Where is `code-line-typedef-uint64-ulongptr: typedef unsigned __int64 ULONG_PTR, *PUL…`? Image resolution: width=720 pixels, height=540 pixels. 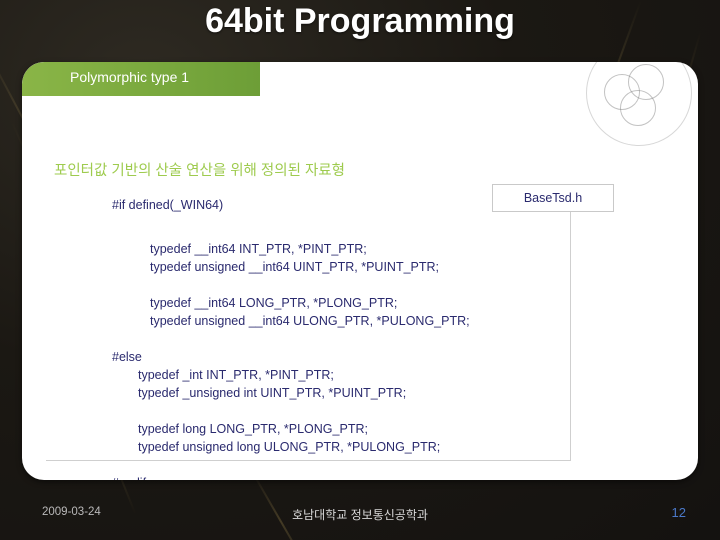
code-line-typedef-uint64-ulongptr: typedef unsigned __int64 ULONG_PTR, *PUL… is located at coordinates (310, 321).